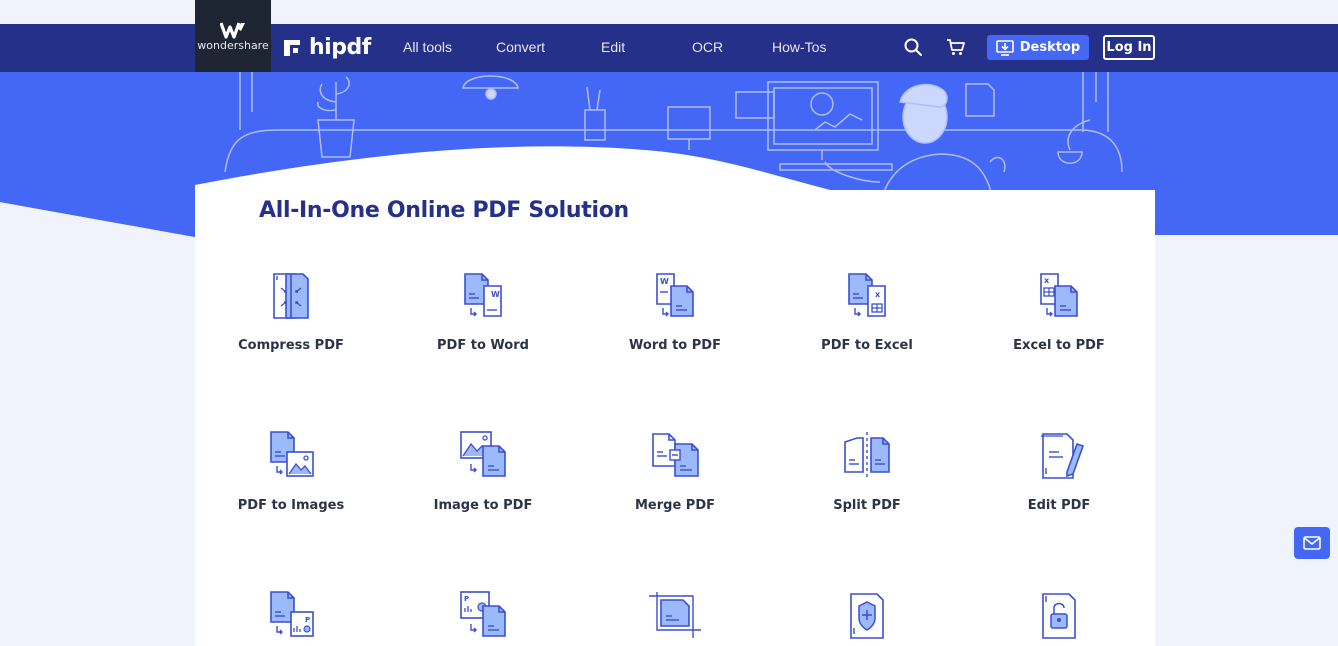 This screenshot has height=646, width=1338. What do you see at coordinates (483, 614) in the screenshot?
I see `ppt-to-pdf-icon: P` at bounding box center [483, 614].